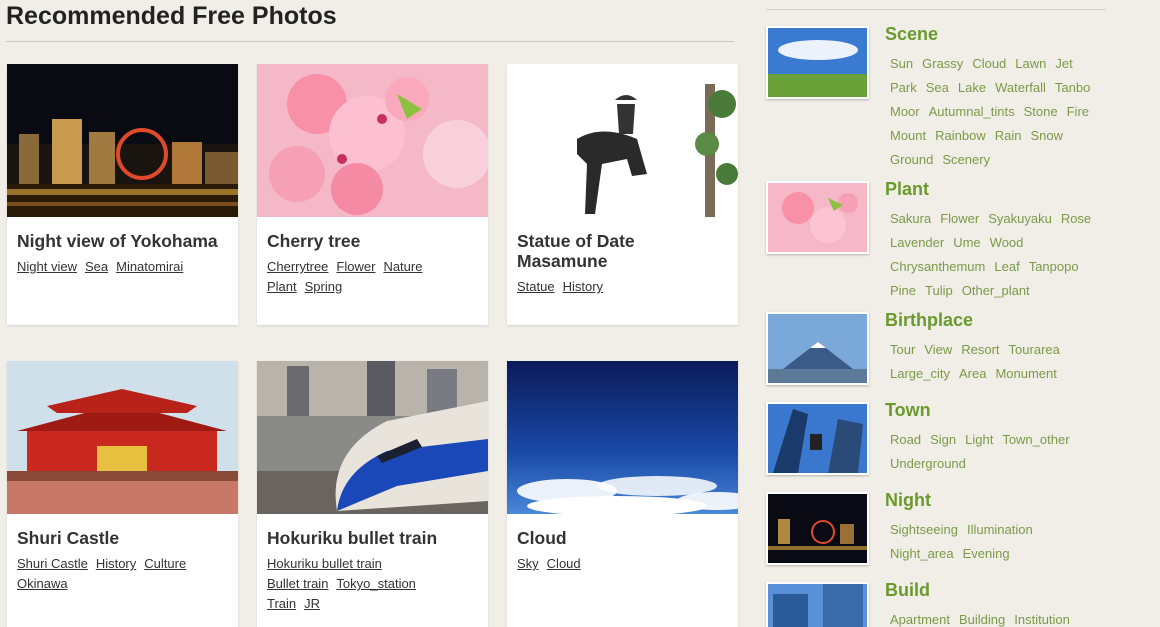  What do you see at coordinates (282, 286) in the screenshot?
I see `tag-link: Plant` at bounding box center [282, 286].